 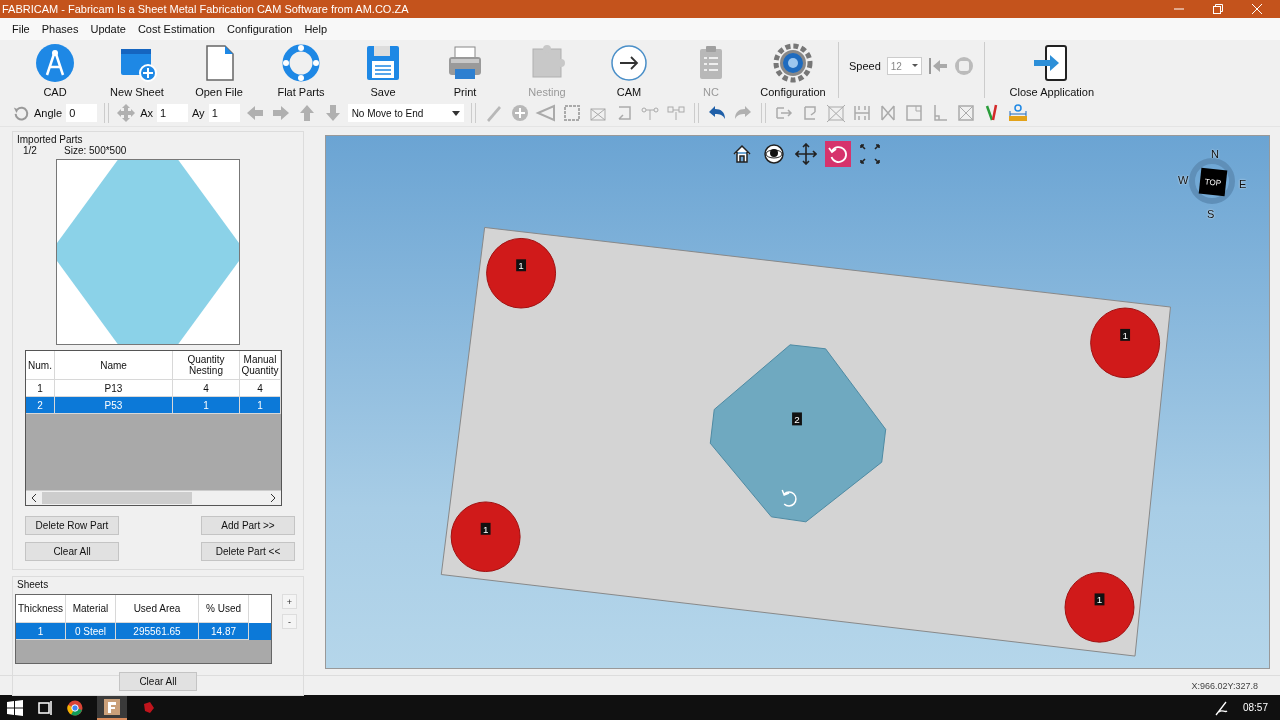 I want to click on app-icon, so click(x=112, y=706).